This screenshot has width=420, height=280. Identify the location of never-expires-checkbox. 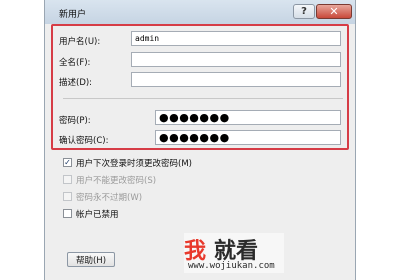
(67, 196).